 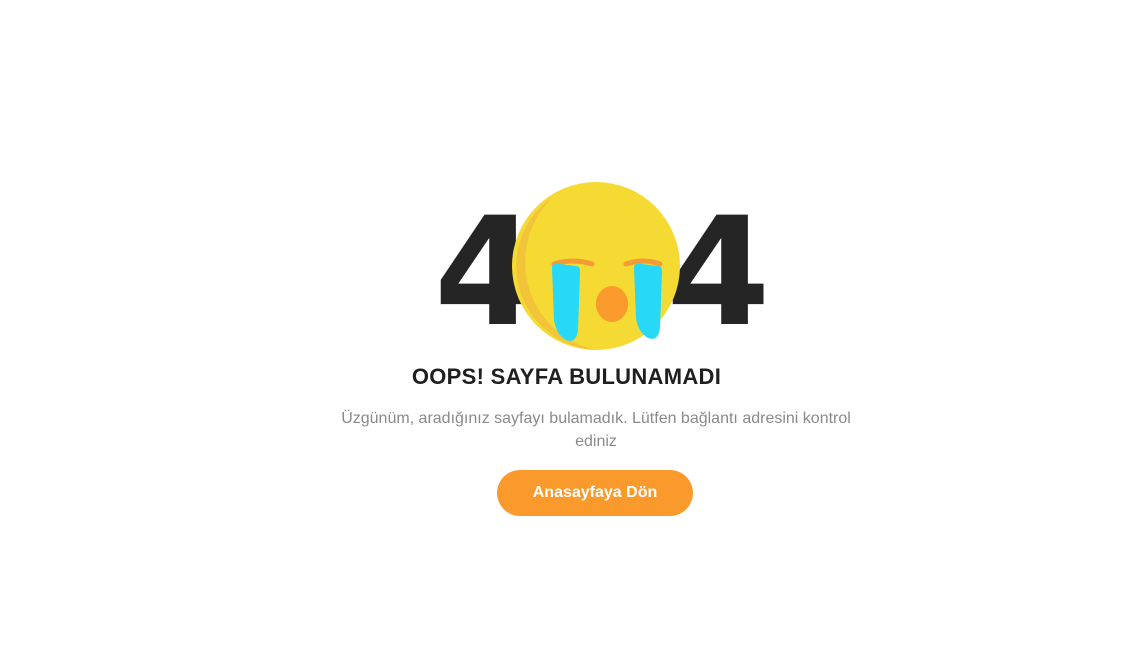 I want to click on page-title: OOPS! SAYFA BULUNAMADI, so click(x=566, y=376).